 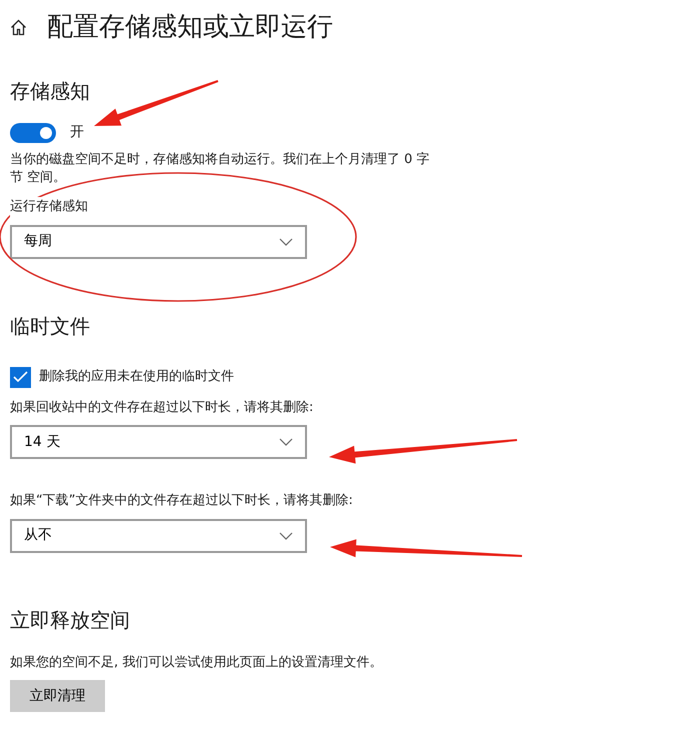 What do you see at coordinates (18, 27) in the screenshot?
I see `home-icon` at bounding box center [18, 27].